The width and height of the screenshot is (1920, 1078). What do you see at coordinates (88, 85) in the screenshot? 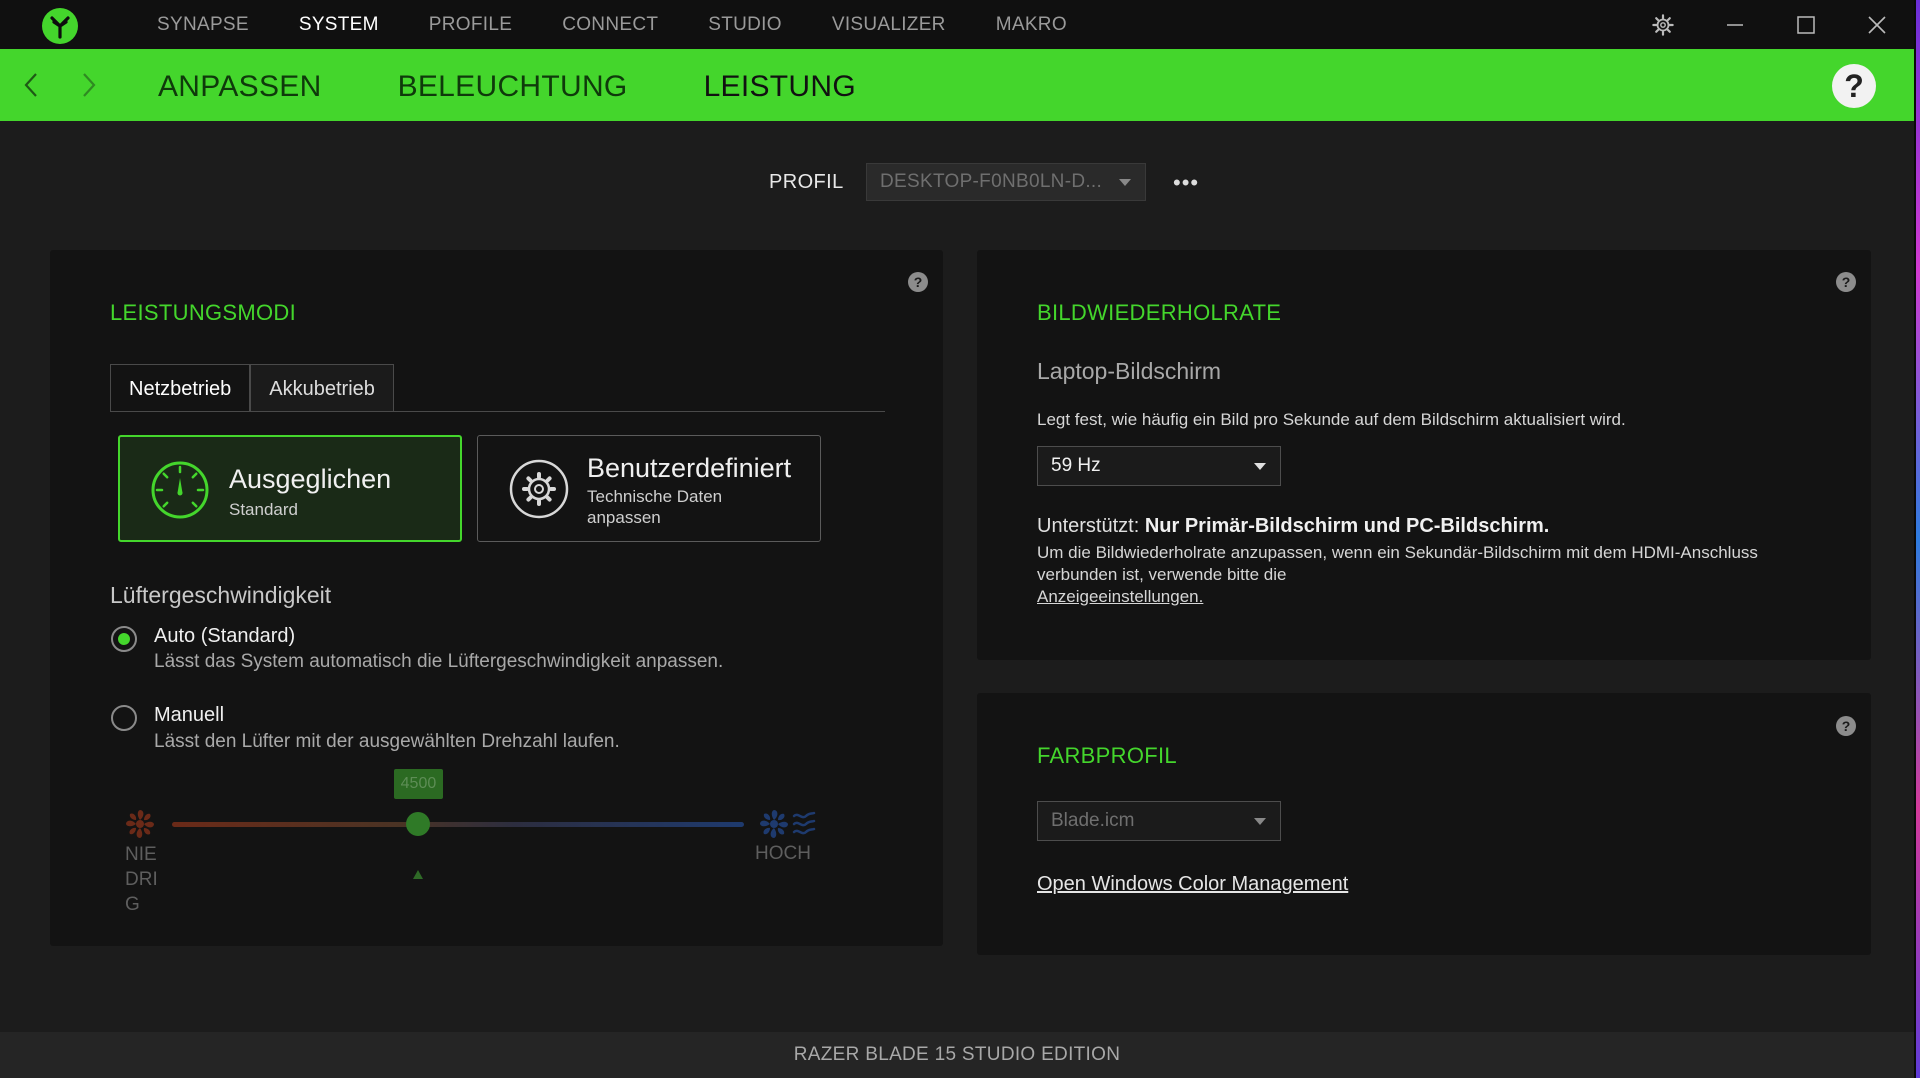
I see `forward-arrow-icon` at bounding box center [88, 85].